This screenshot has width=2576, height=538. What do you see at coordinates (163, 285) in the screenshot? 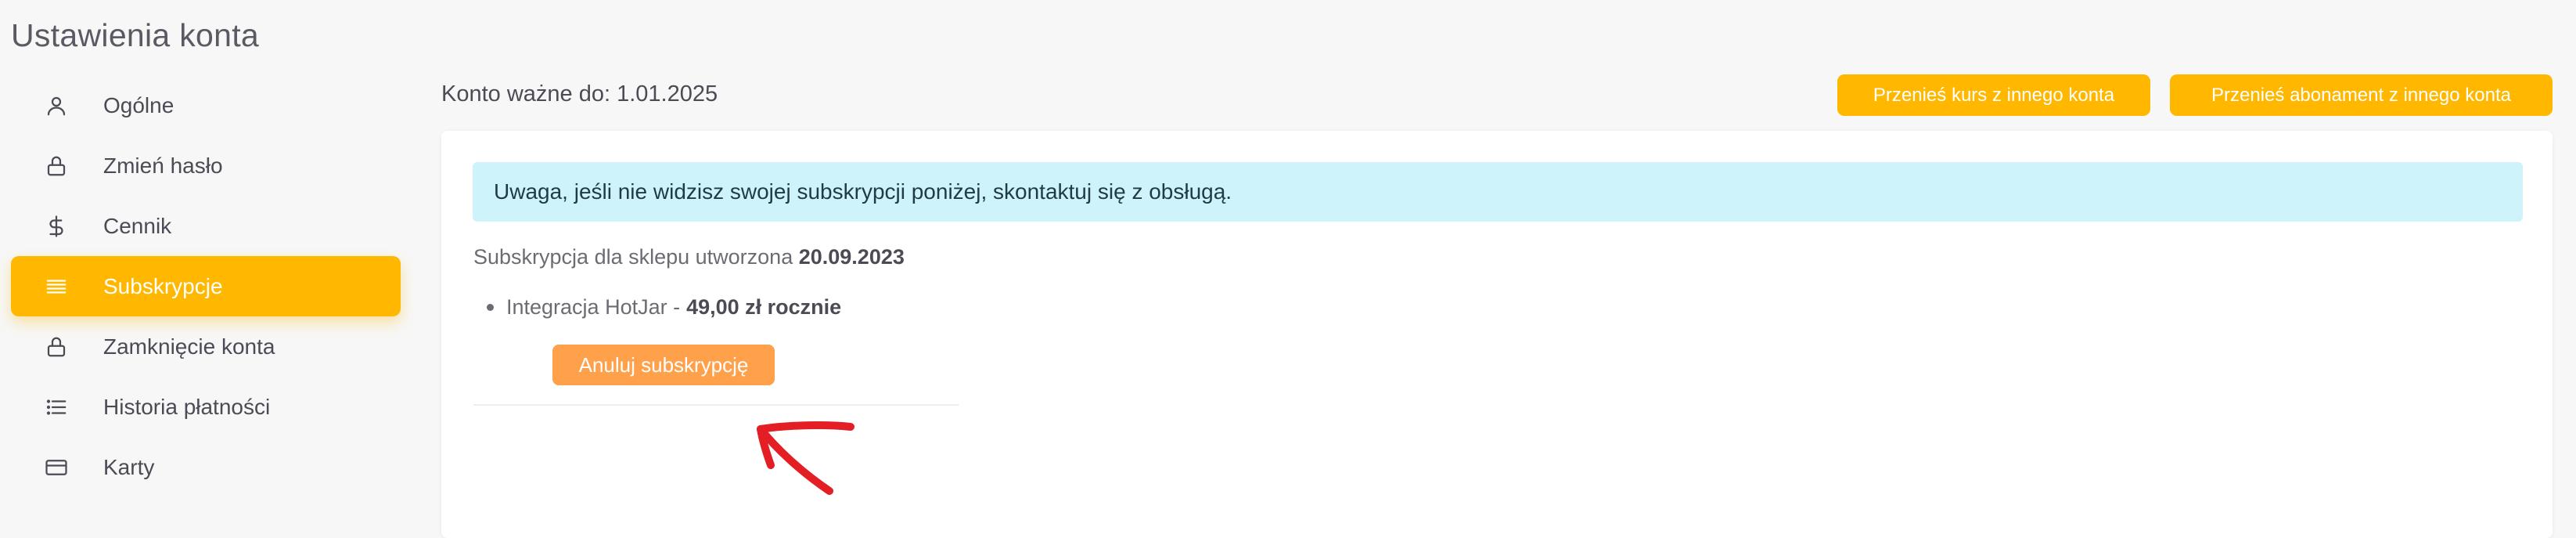
I see `sidebar-item-label: Subskrypcje` at bounding box center [163, 285].